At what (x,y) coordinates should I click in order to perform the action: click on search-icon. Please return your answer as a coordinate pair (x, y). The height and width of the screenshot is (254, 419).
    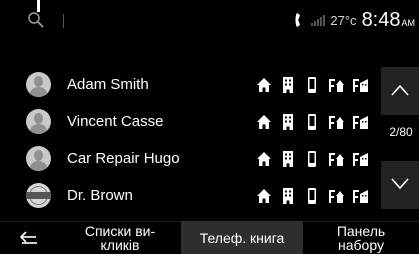
    Looking at the image, I should click on (36, 20).